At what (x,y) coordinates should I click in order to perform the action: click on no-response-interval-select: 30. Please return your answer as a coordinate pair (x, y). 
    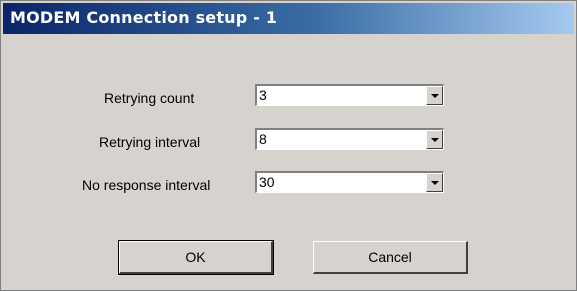
    Looking at the image, I should click on (349, 182).